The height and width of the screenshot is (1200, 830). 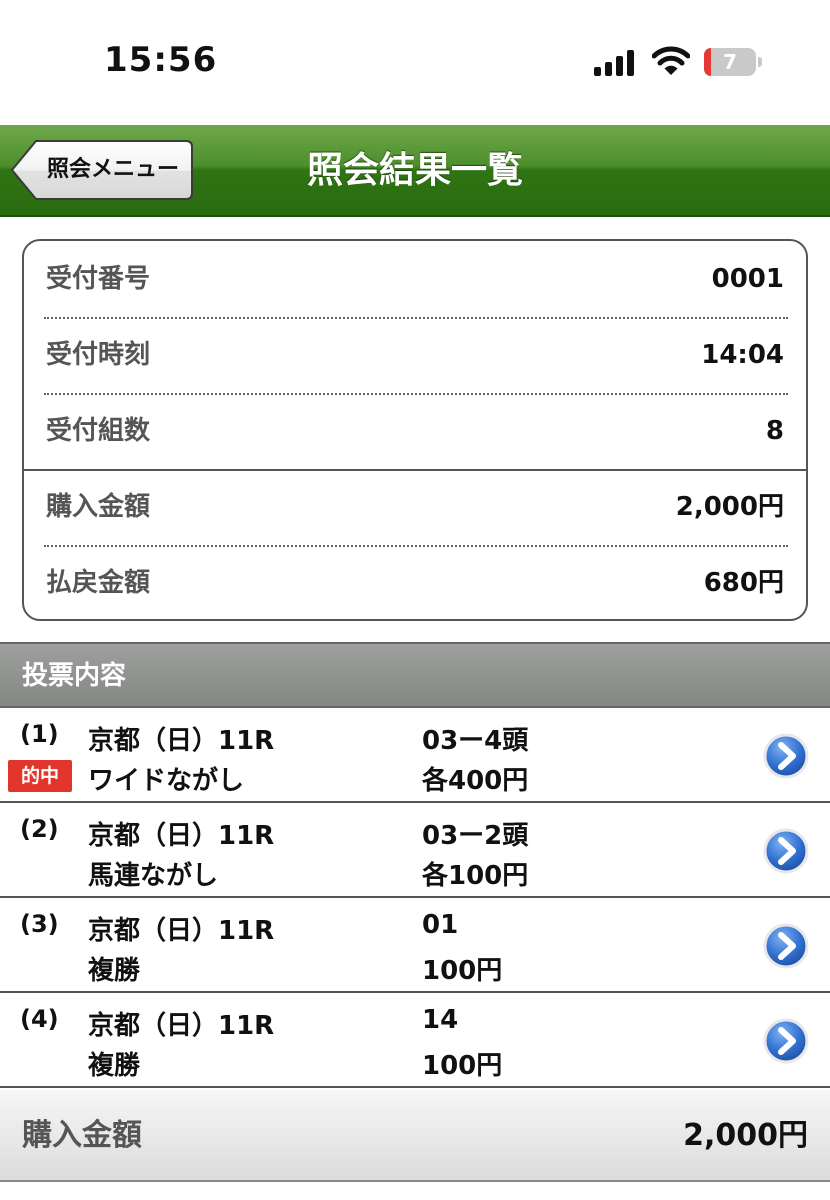 I want to click on hit-badge: 的中, so click(x=40, y=776).